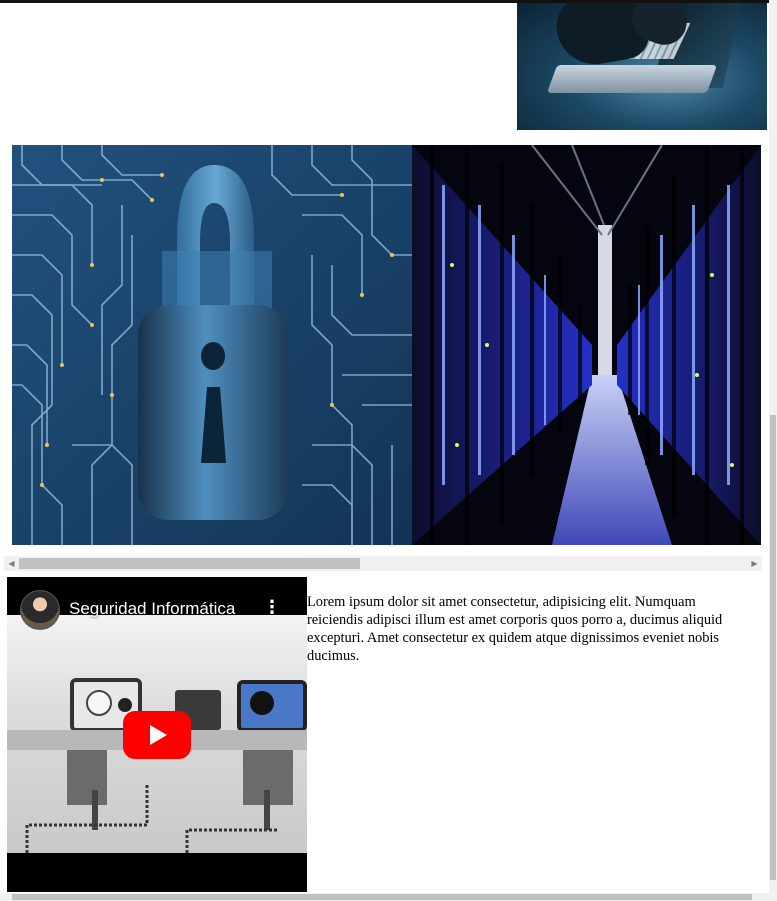 The image size is (777, 901). I want to click on video-title: Seguridad Informática, so click(152, 609).